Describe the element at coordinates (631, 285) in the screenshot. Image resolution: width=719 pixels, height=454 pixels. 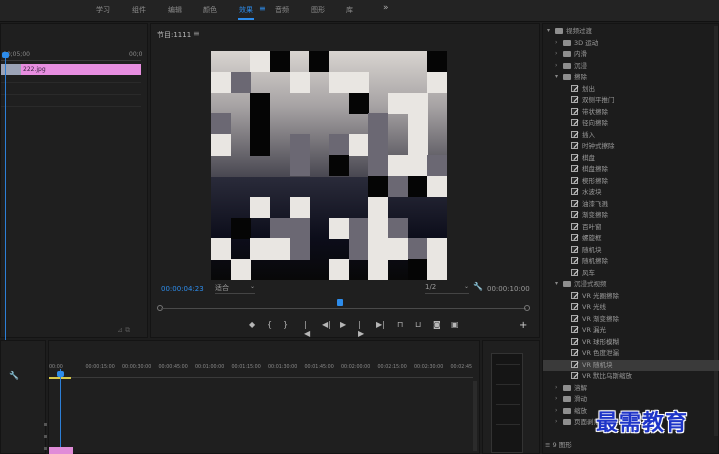
I see `effects-folder: ▾ 沉浸式视频` at that location.